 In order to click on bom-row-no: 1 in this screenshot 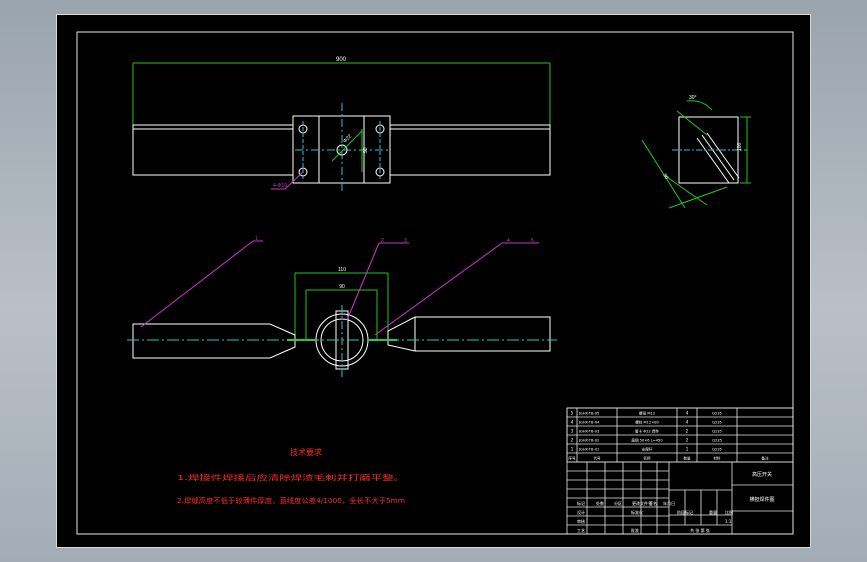, I will do `click(572, 449)`.